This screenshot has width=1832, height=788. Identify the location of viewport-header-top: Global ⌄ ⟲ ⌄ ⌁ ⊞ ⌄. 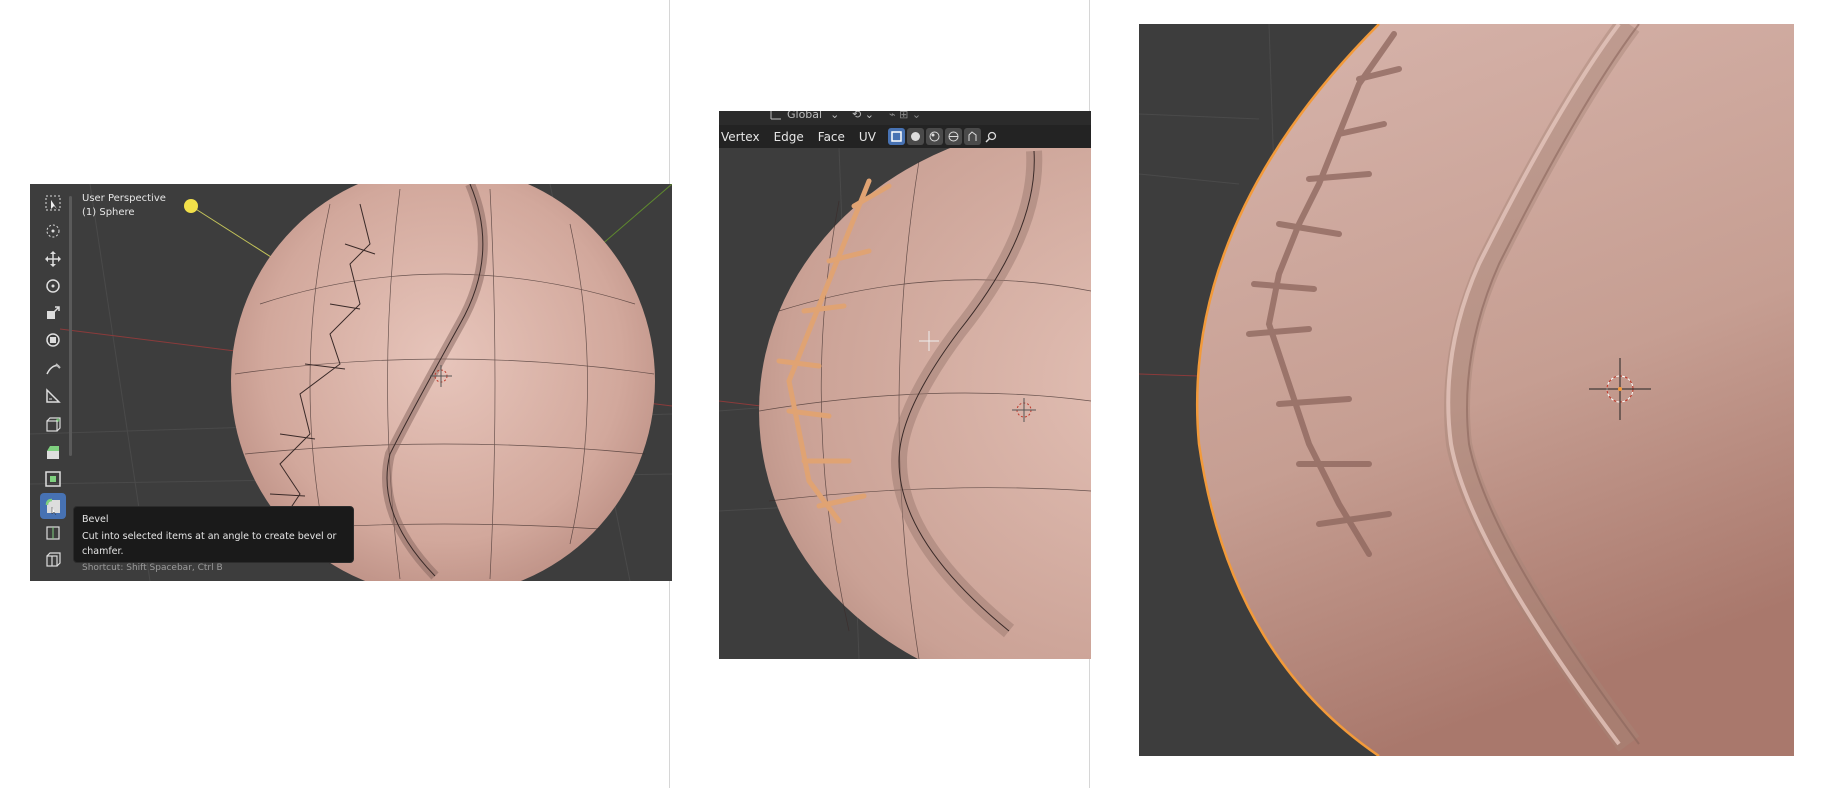
(905, 118).